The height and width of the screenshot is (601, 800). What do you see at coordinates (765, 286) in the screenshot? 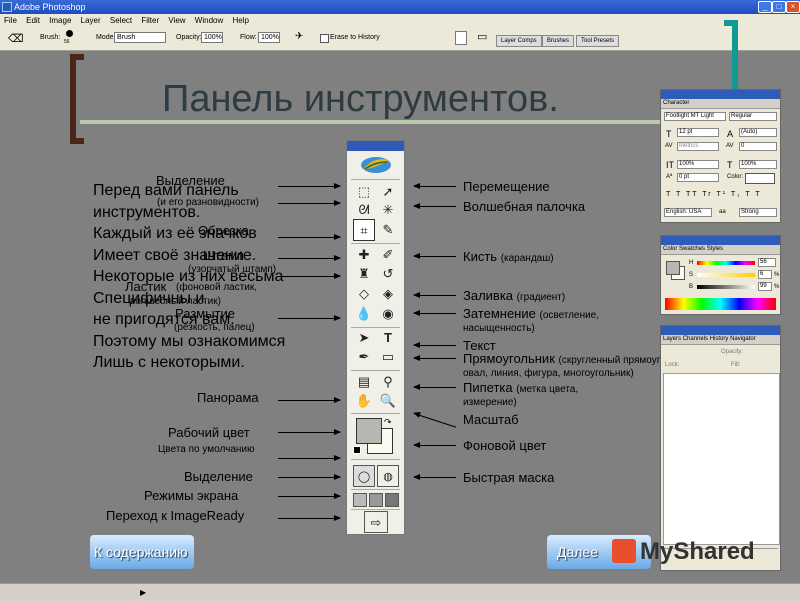
I see `brightness-field: 99` at bounding box center [765, 286].